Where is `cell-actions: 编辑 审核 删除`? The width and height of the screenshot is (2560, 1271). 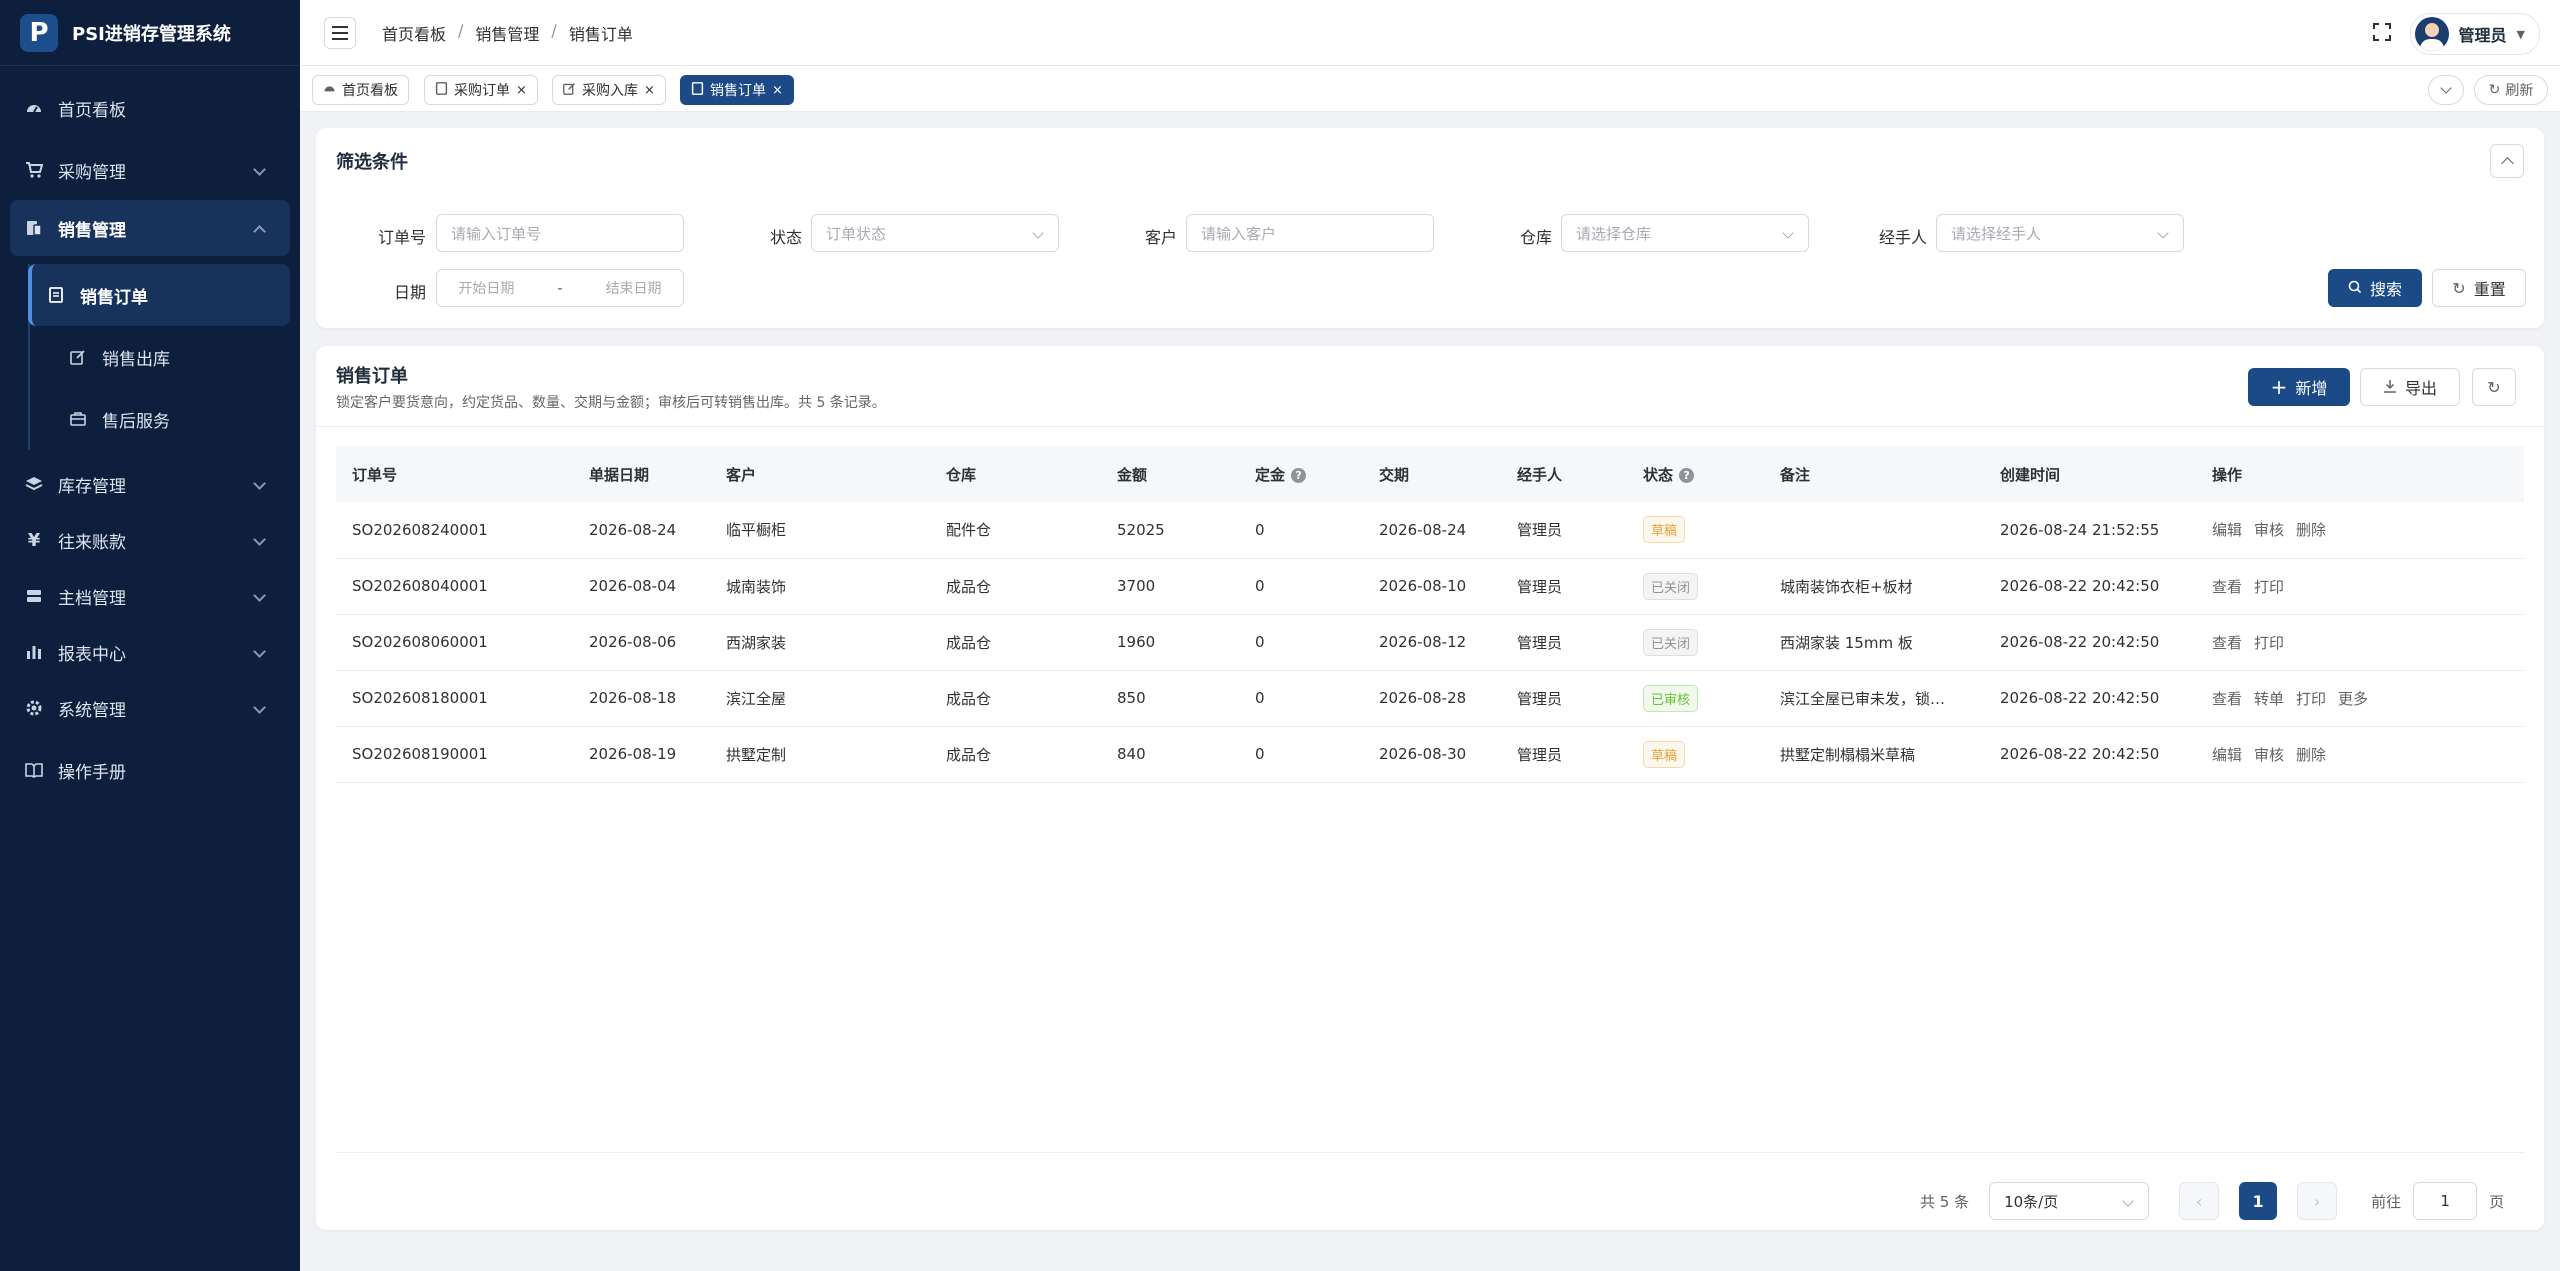 cell-actions: 编辑 审核 删除 is located at coordinates (2360, 530).